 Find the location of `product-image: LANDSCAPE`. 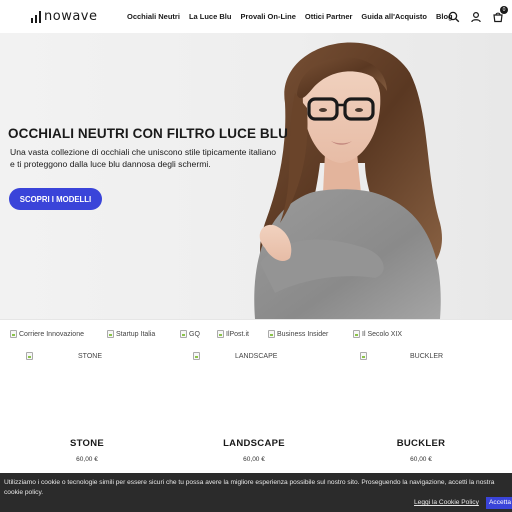

product-image: LANDSCAPE is located at coordinates (235, 356).